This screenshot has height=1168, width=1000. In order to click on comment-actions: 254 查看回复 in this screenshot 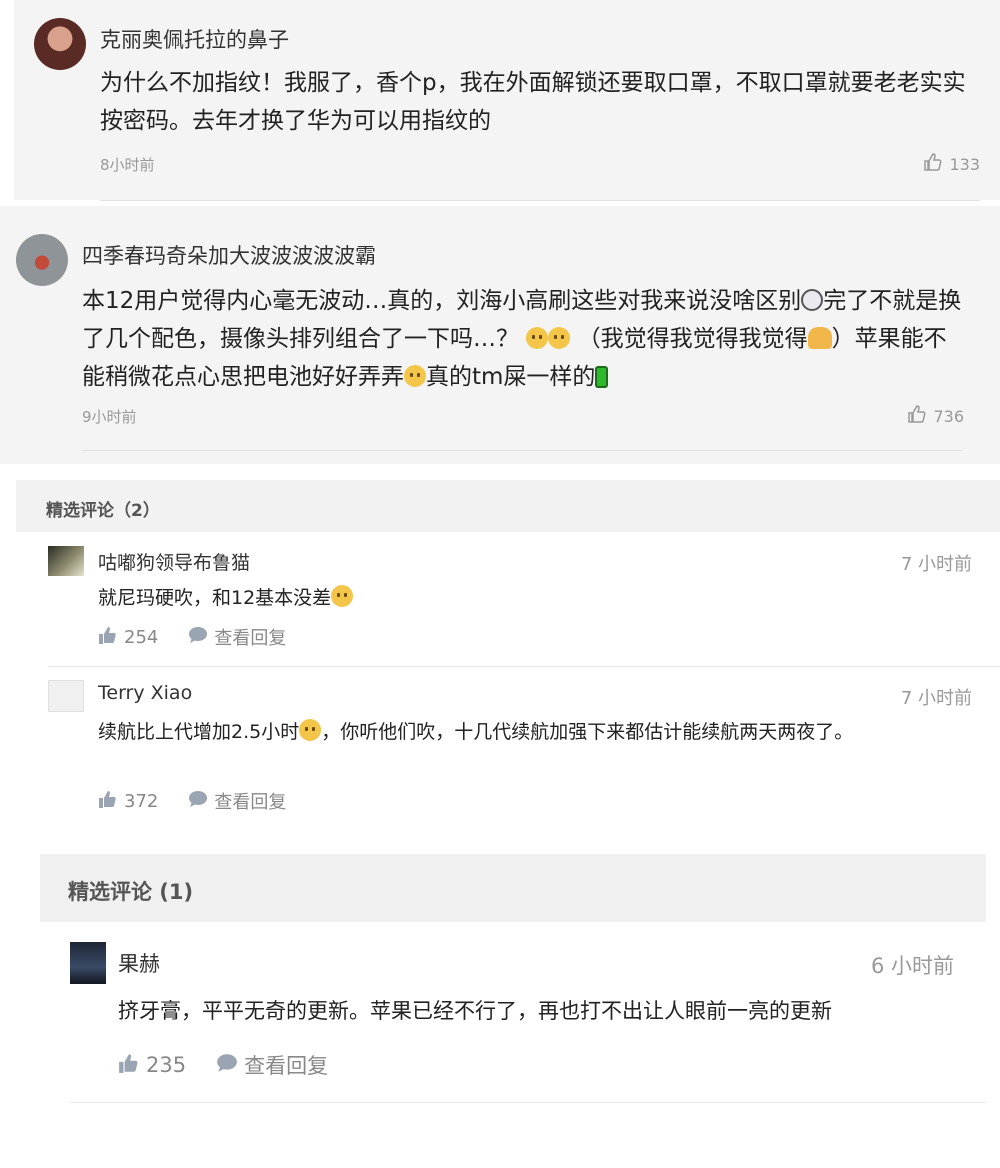, I will do `click(207, 637)`.